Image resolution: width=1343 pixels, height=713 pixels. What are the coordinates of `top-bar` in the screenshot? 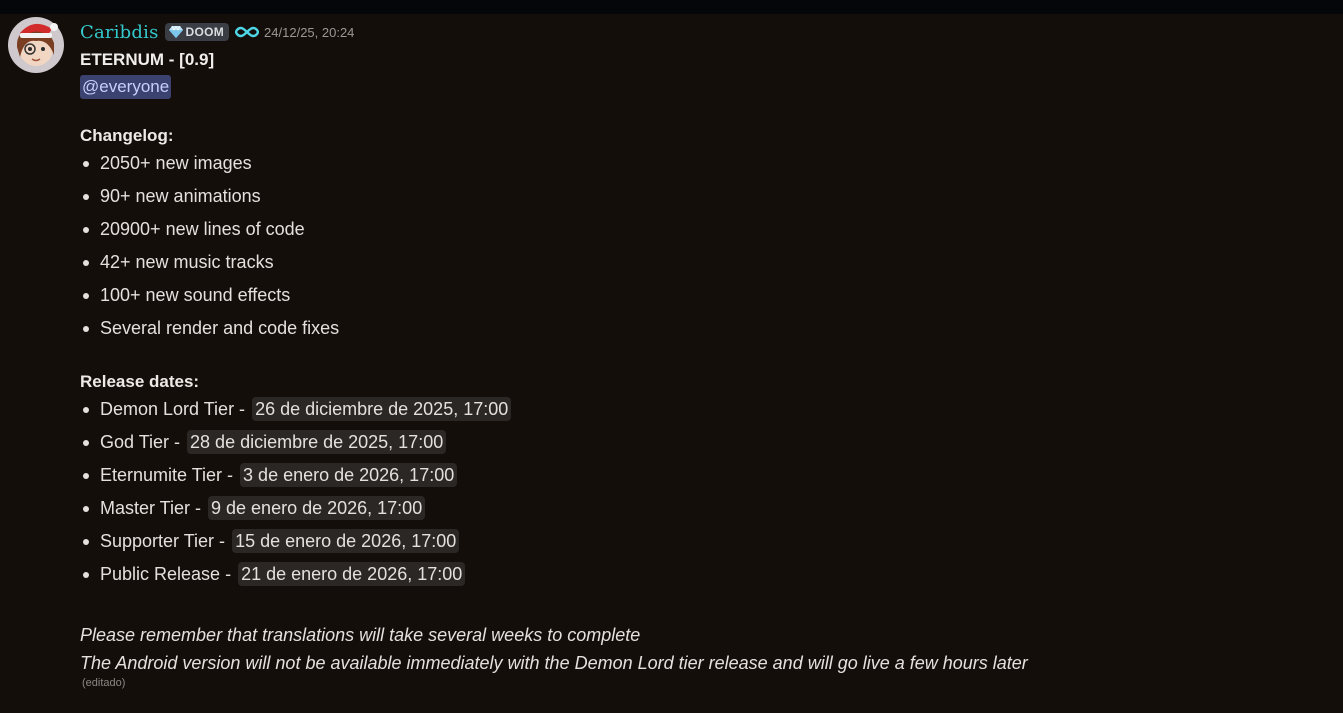 It's located at (671, 7).